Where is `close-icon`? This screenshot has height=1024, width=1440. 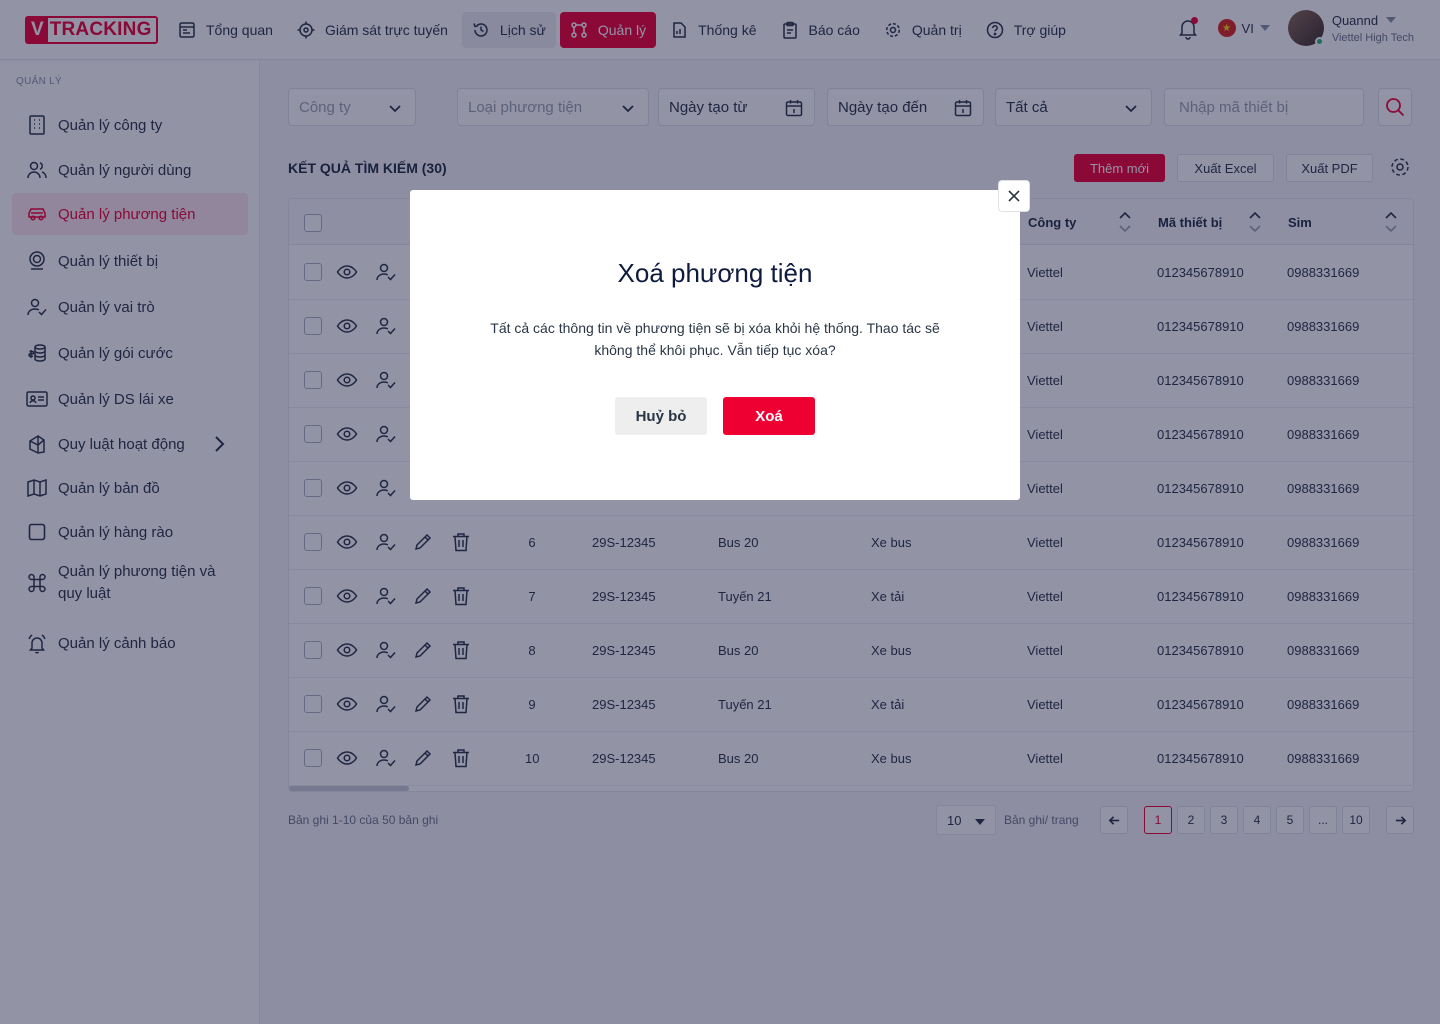
close-icon is located at coordinates (1014, 196).